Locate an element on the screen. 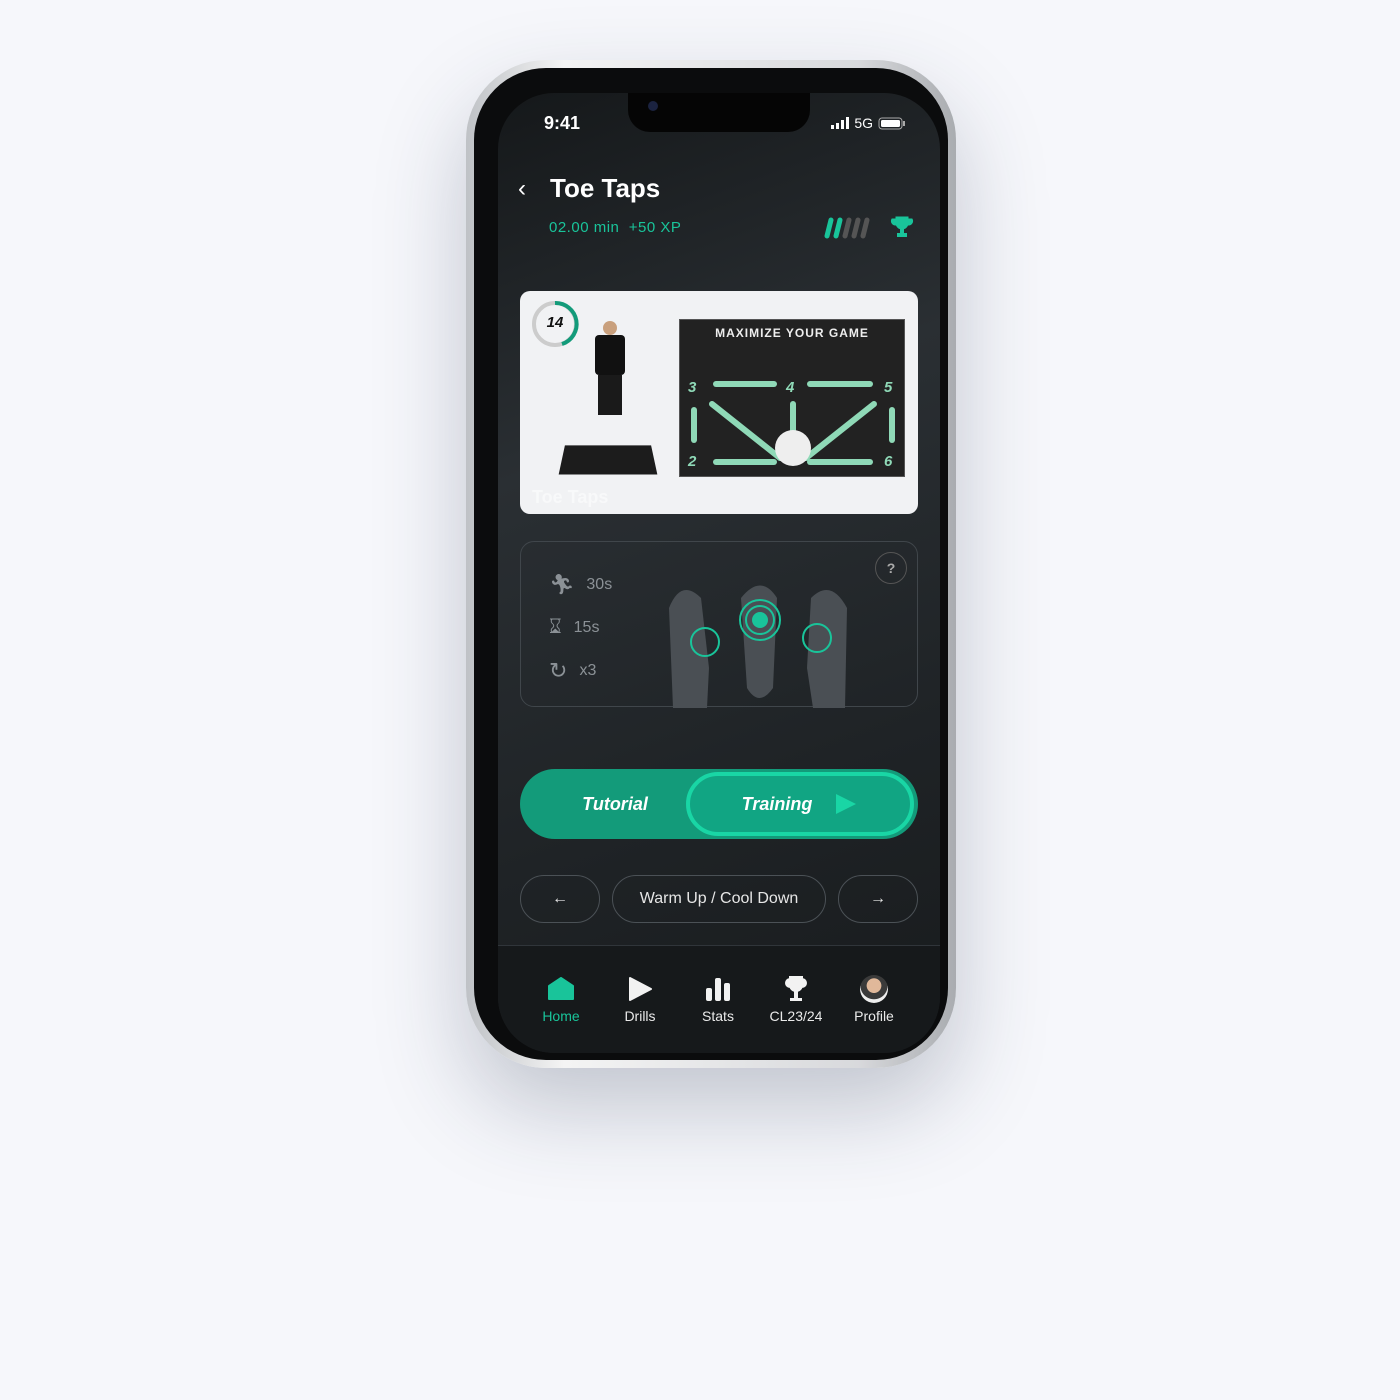 This screenshot has height=1400, width=1400. next-button: → is located at coordinates (878, 899).